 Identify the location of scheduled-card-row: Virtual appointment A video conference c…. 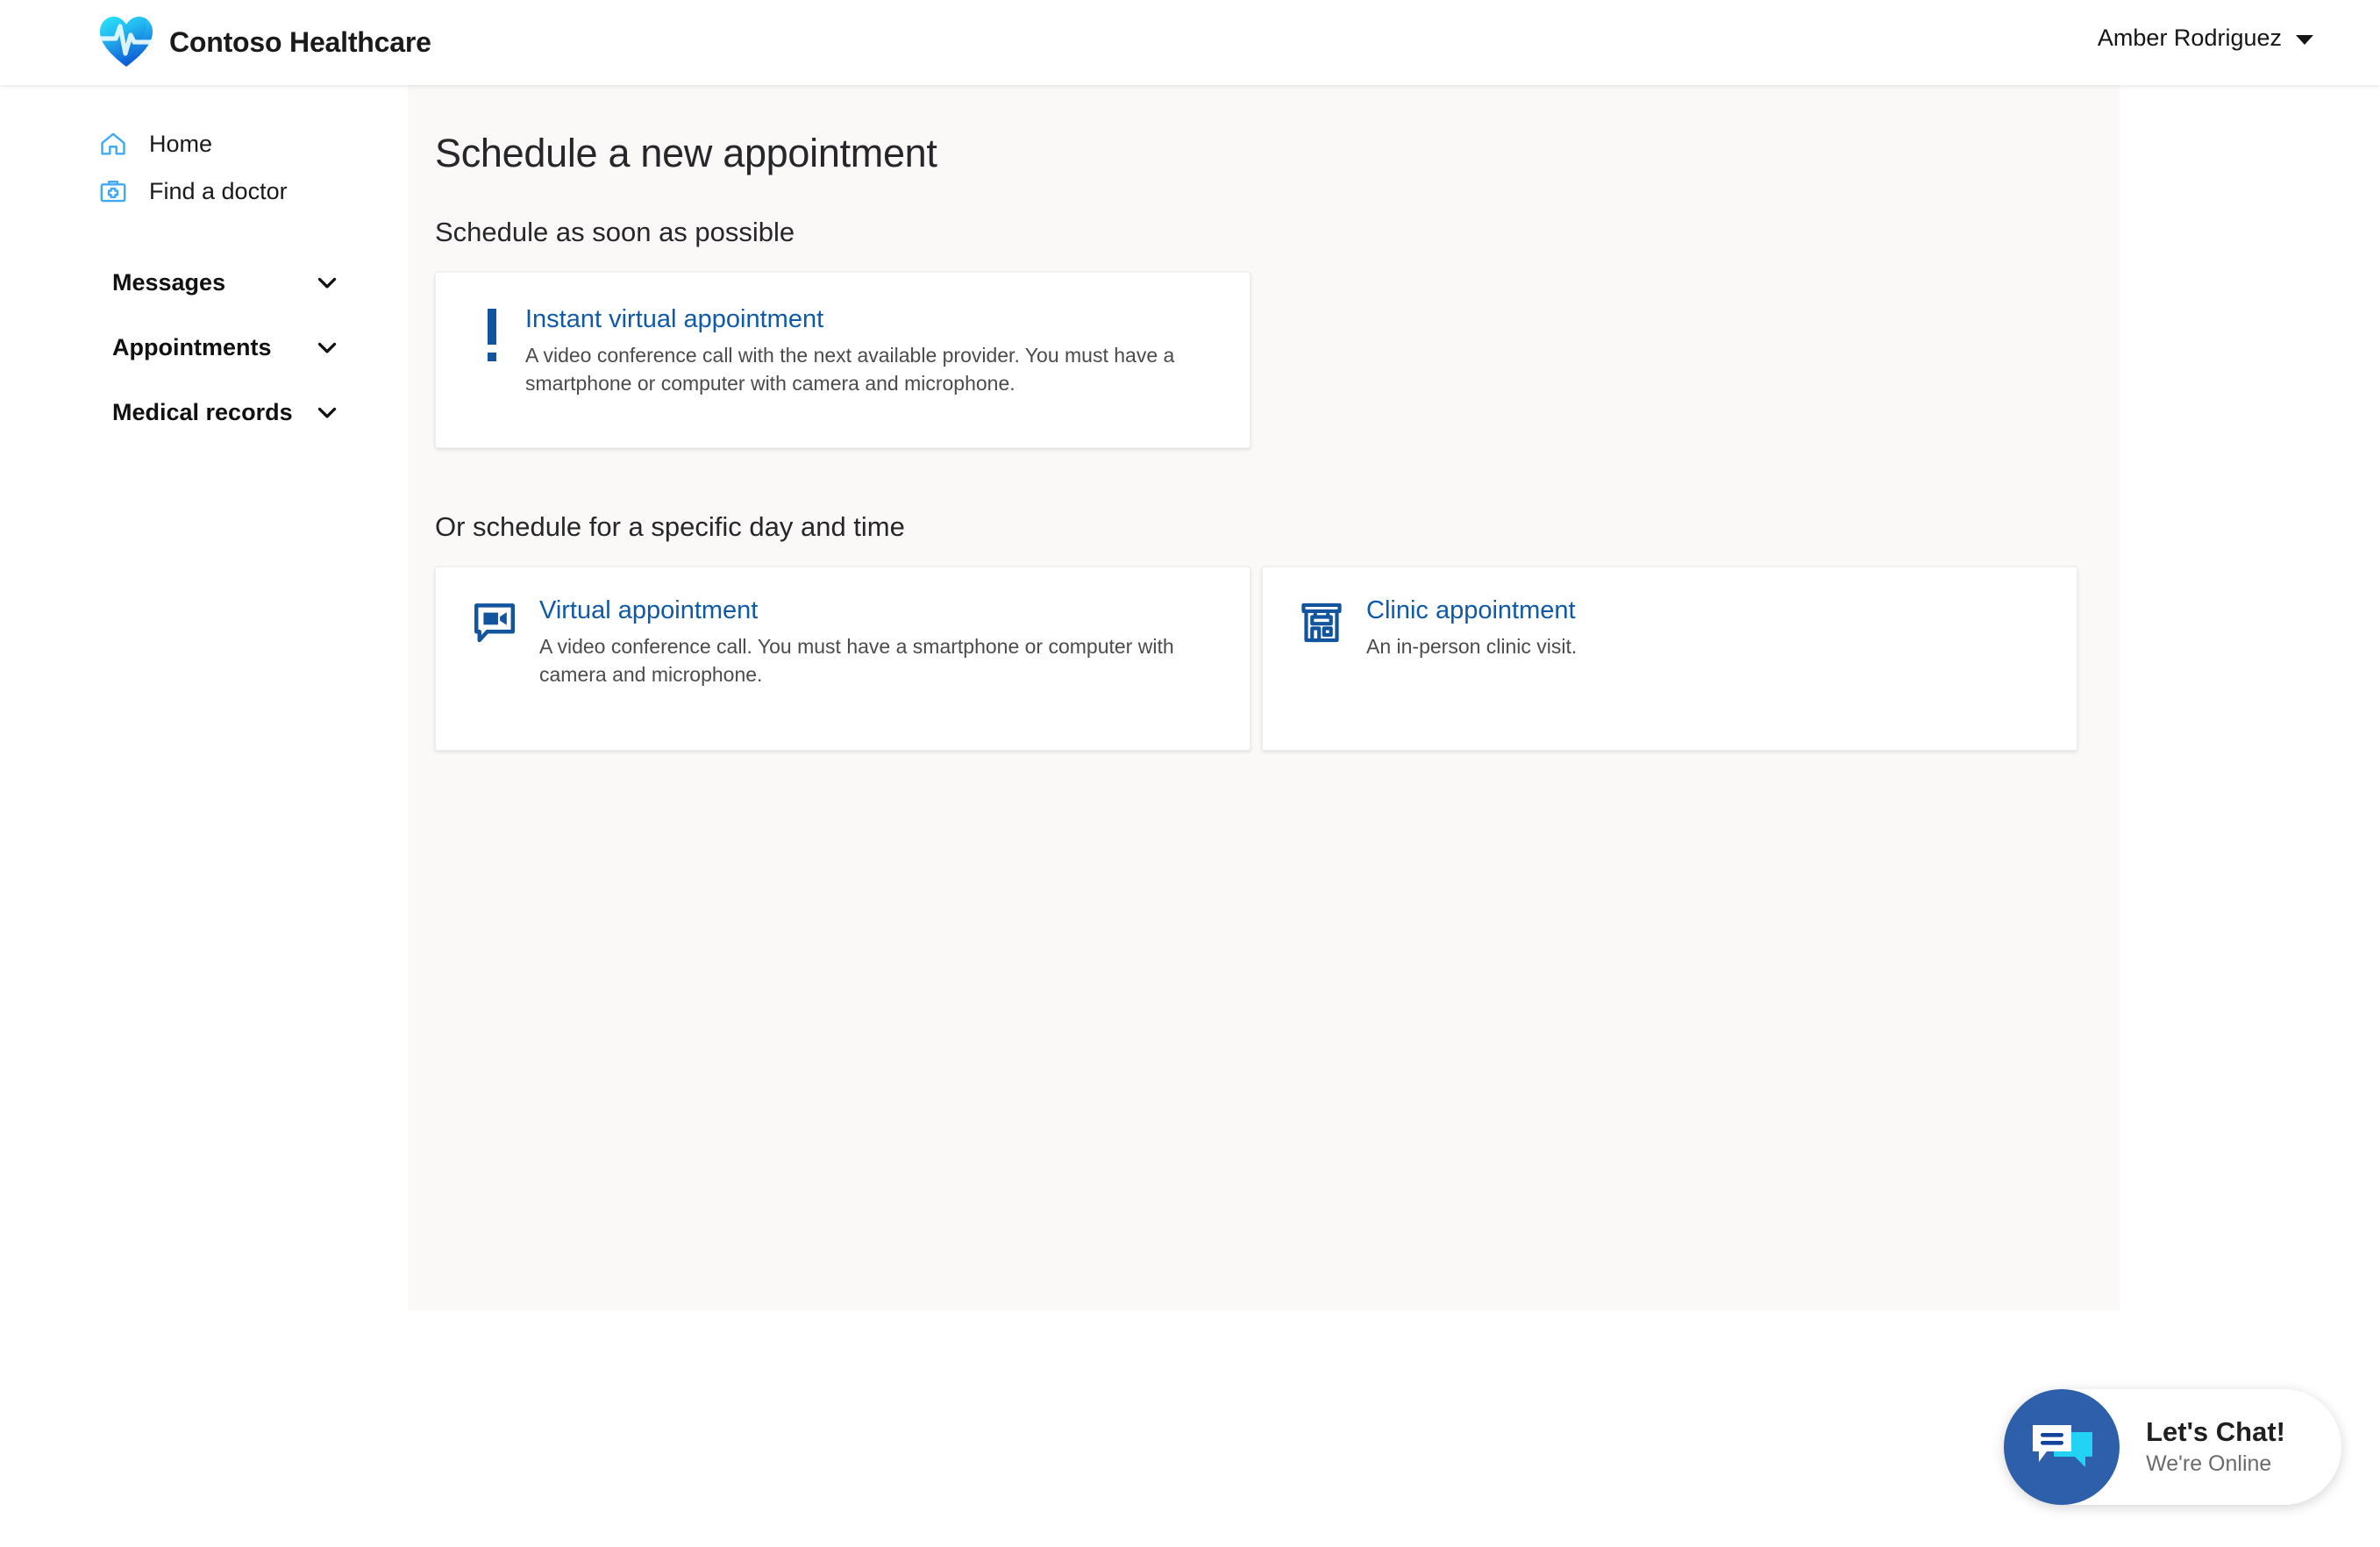
(1277, 659).